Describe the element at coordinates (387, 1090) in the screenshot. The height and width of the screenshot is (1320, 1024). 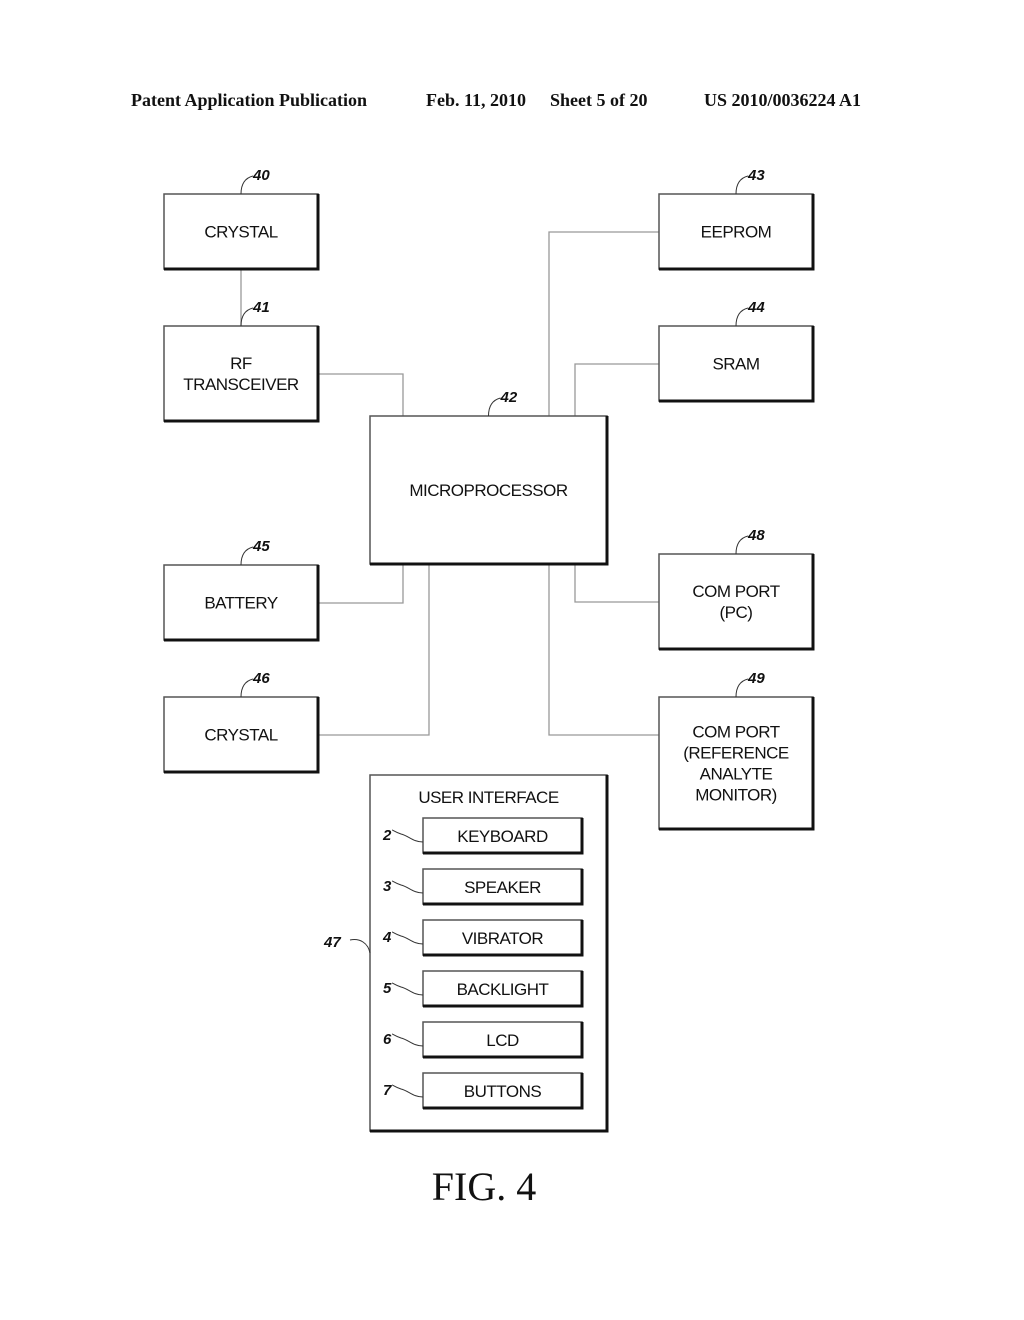
I see `reference-number: 7` at that location.